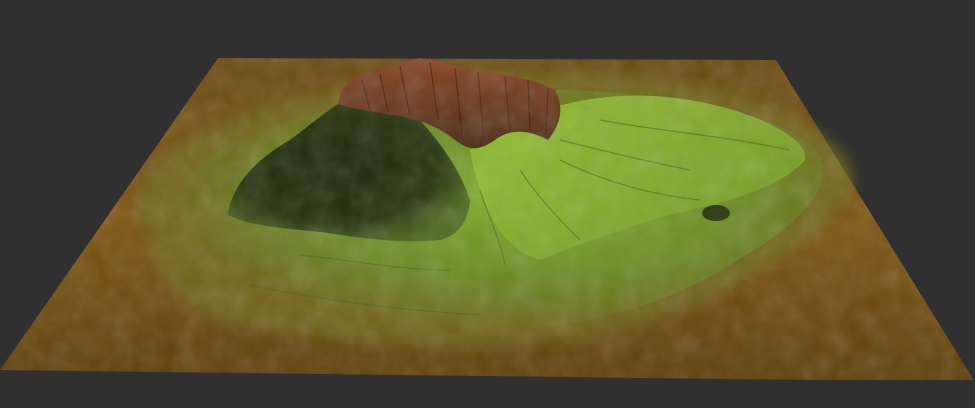 This screenshot has width=975, height=408. I want to click on viewport-bottom-bar, so click(487, 394).